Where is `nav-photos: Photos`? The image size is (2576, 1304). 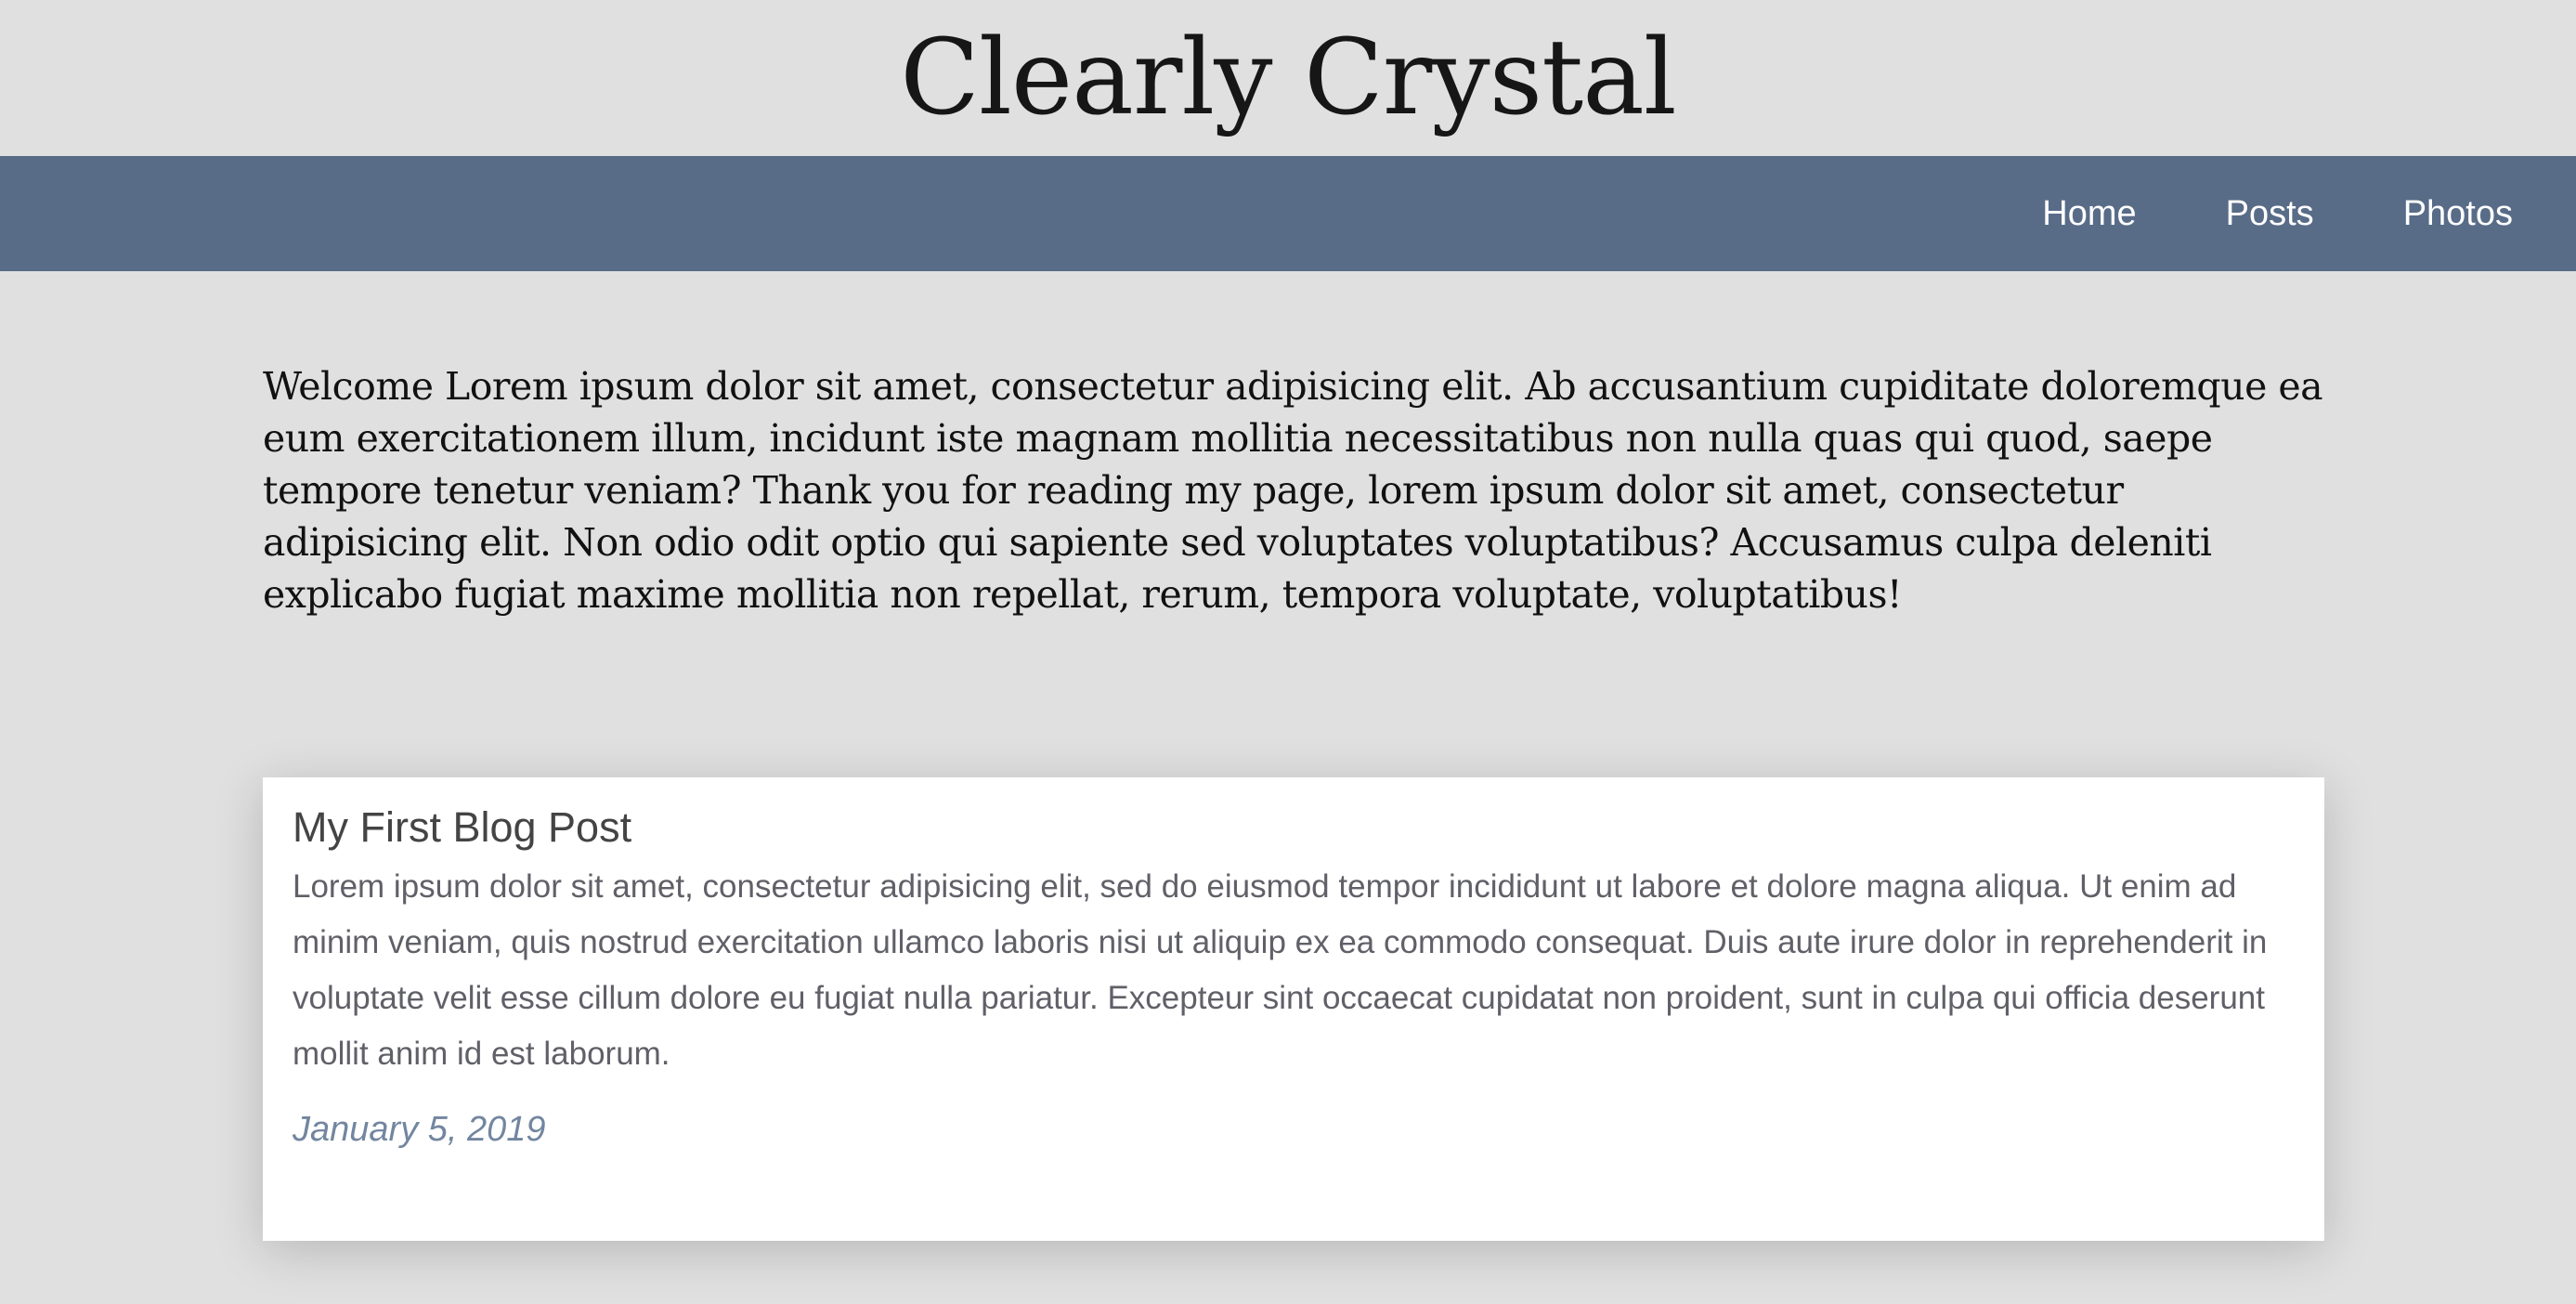 nav-photos: Photos is located at coordinates (2458, 214).